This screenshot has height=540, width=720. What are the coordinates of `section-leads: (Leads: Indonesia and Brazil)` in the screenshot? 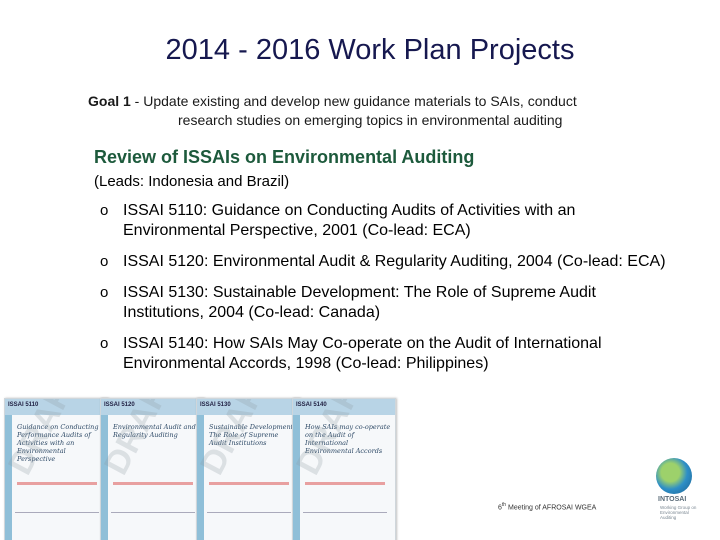 It's located at (192, 181).